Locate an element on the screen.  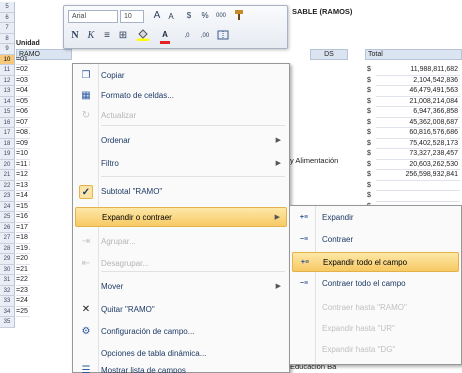
row-header: 35 is located at coordinates (7, 322).